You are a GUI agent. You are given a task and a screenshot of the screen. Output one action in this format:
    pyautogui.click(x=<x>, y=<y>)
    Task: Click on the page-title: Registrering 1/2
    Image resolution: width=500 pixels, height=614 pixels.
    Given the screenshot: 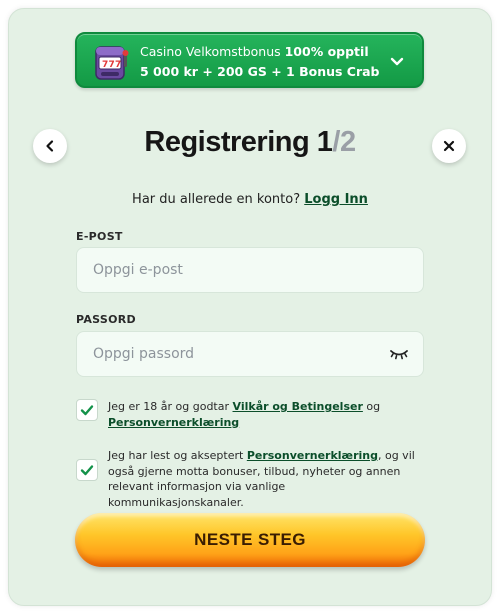 What is the action you would take?
    pyautogui.click(x=250, y=142)
    